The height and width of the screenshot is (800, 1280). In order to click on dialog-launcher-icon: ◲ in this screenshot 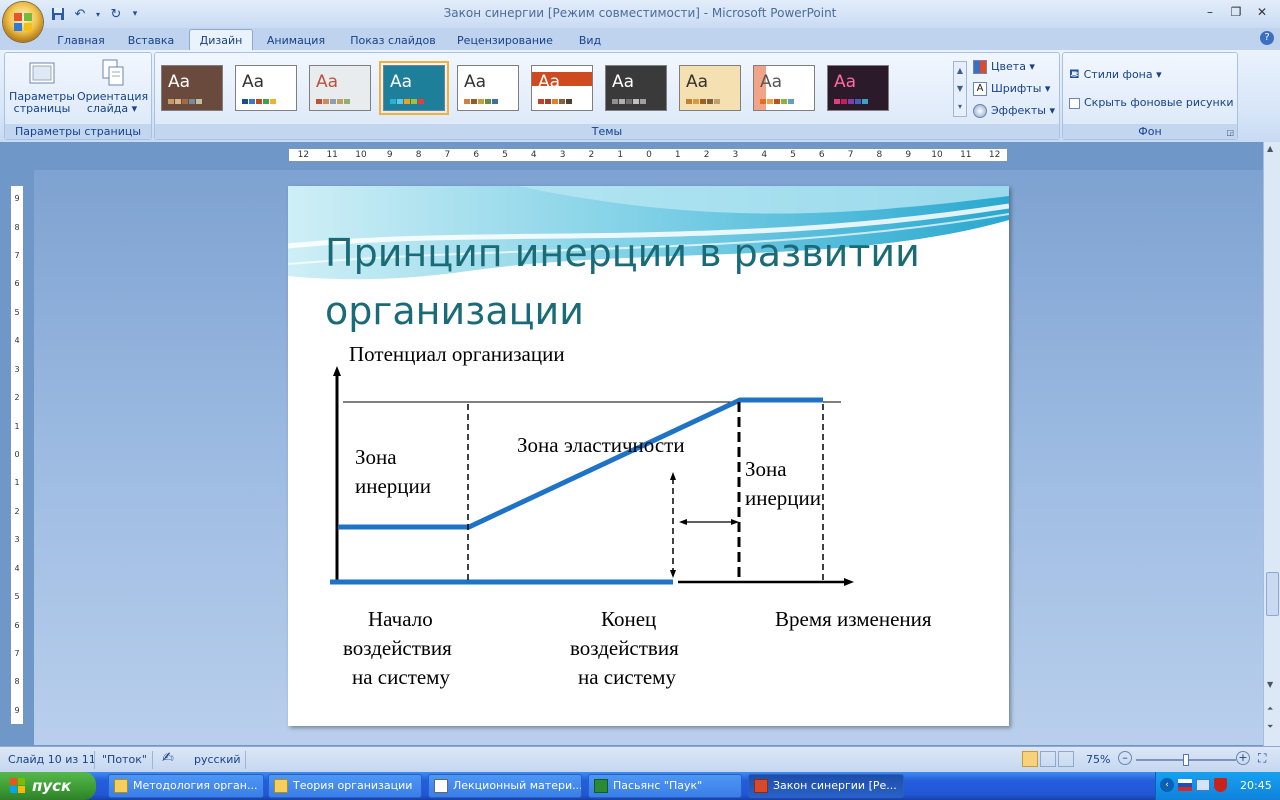, I will do `click(1230, 132)`.